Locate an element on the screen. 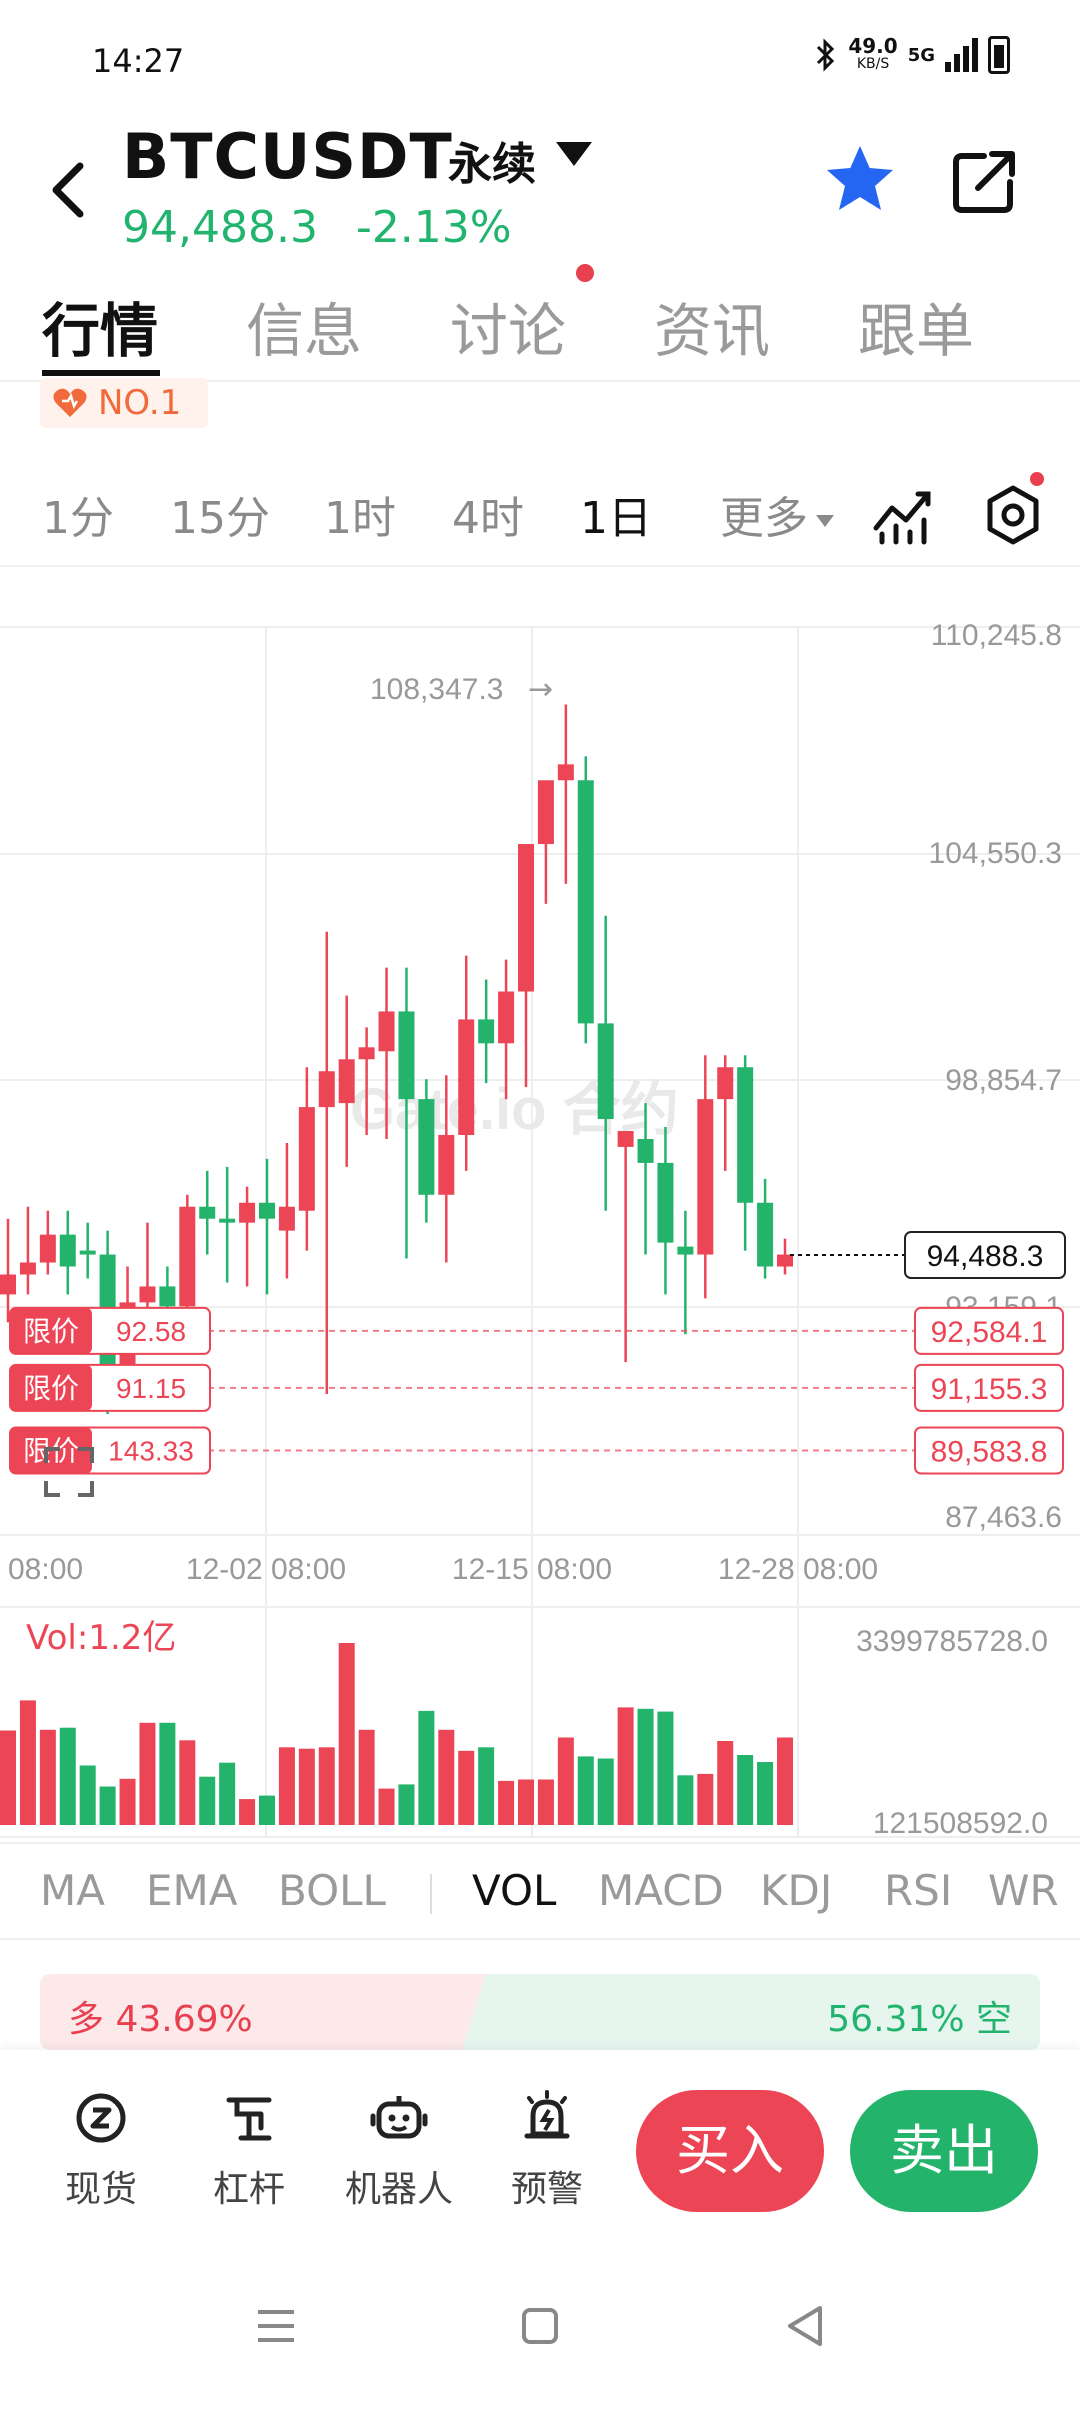 The image size is (1080, 2412). nav-leverage: 杠杆 is located at coordinates (249, 2150).